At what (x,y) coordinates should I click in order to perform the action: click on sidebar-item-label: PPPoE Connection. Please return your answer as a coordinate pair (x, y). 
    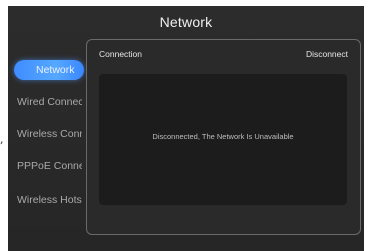
    Looking at the image, I should click on (49, 166).